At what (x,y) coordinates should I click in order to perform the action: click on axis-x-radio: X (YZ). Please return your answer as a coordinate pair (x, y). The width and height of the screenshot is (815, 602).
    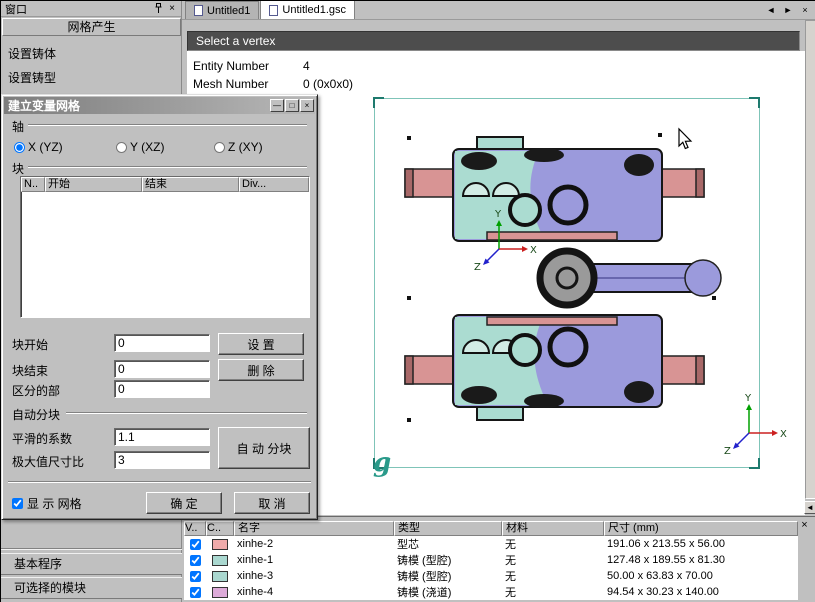
    Looking at the image, I should click on (38, 147).